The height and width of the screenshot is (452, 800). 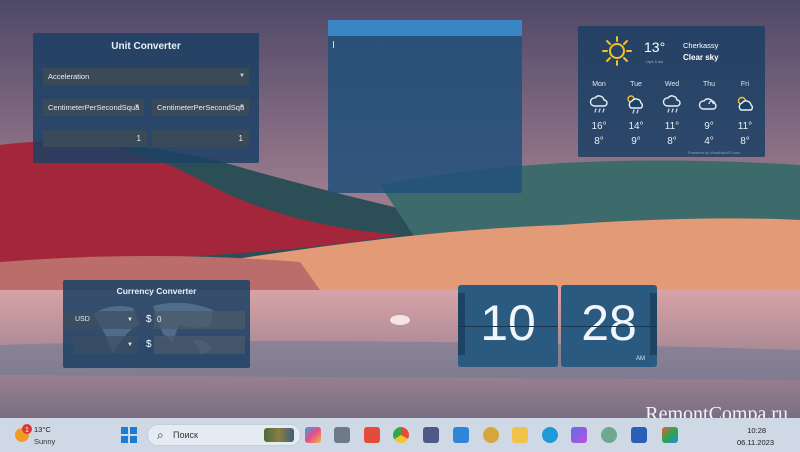 I want to click on from-currency-value: USD, so click(x=82, y=319).